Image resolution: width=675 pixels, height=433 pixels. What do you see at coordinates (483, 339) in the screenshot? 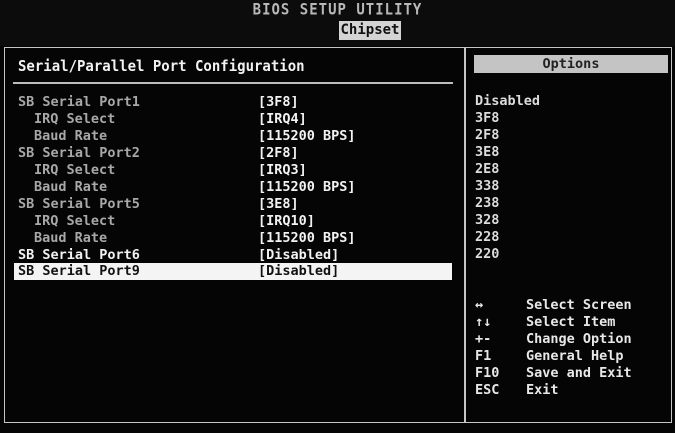
I see `plus-minus-key: +-` at bounding box center [483, 339].